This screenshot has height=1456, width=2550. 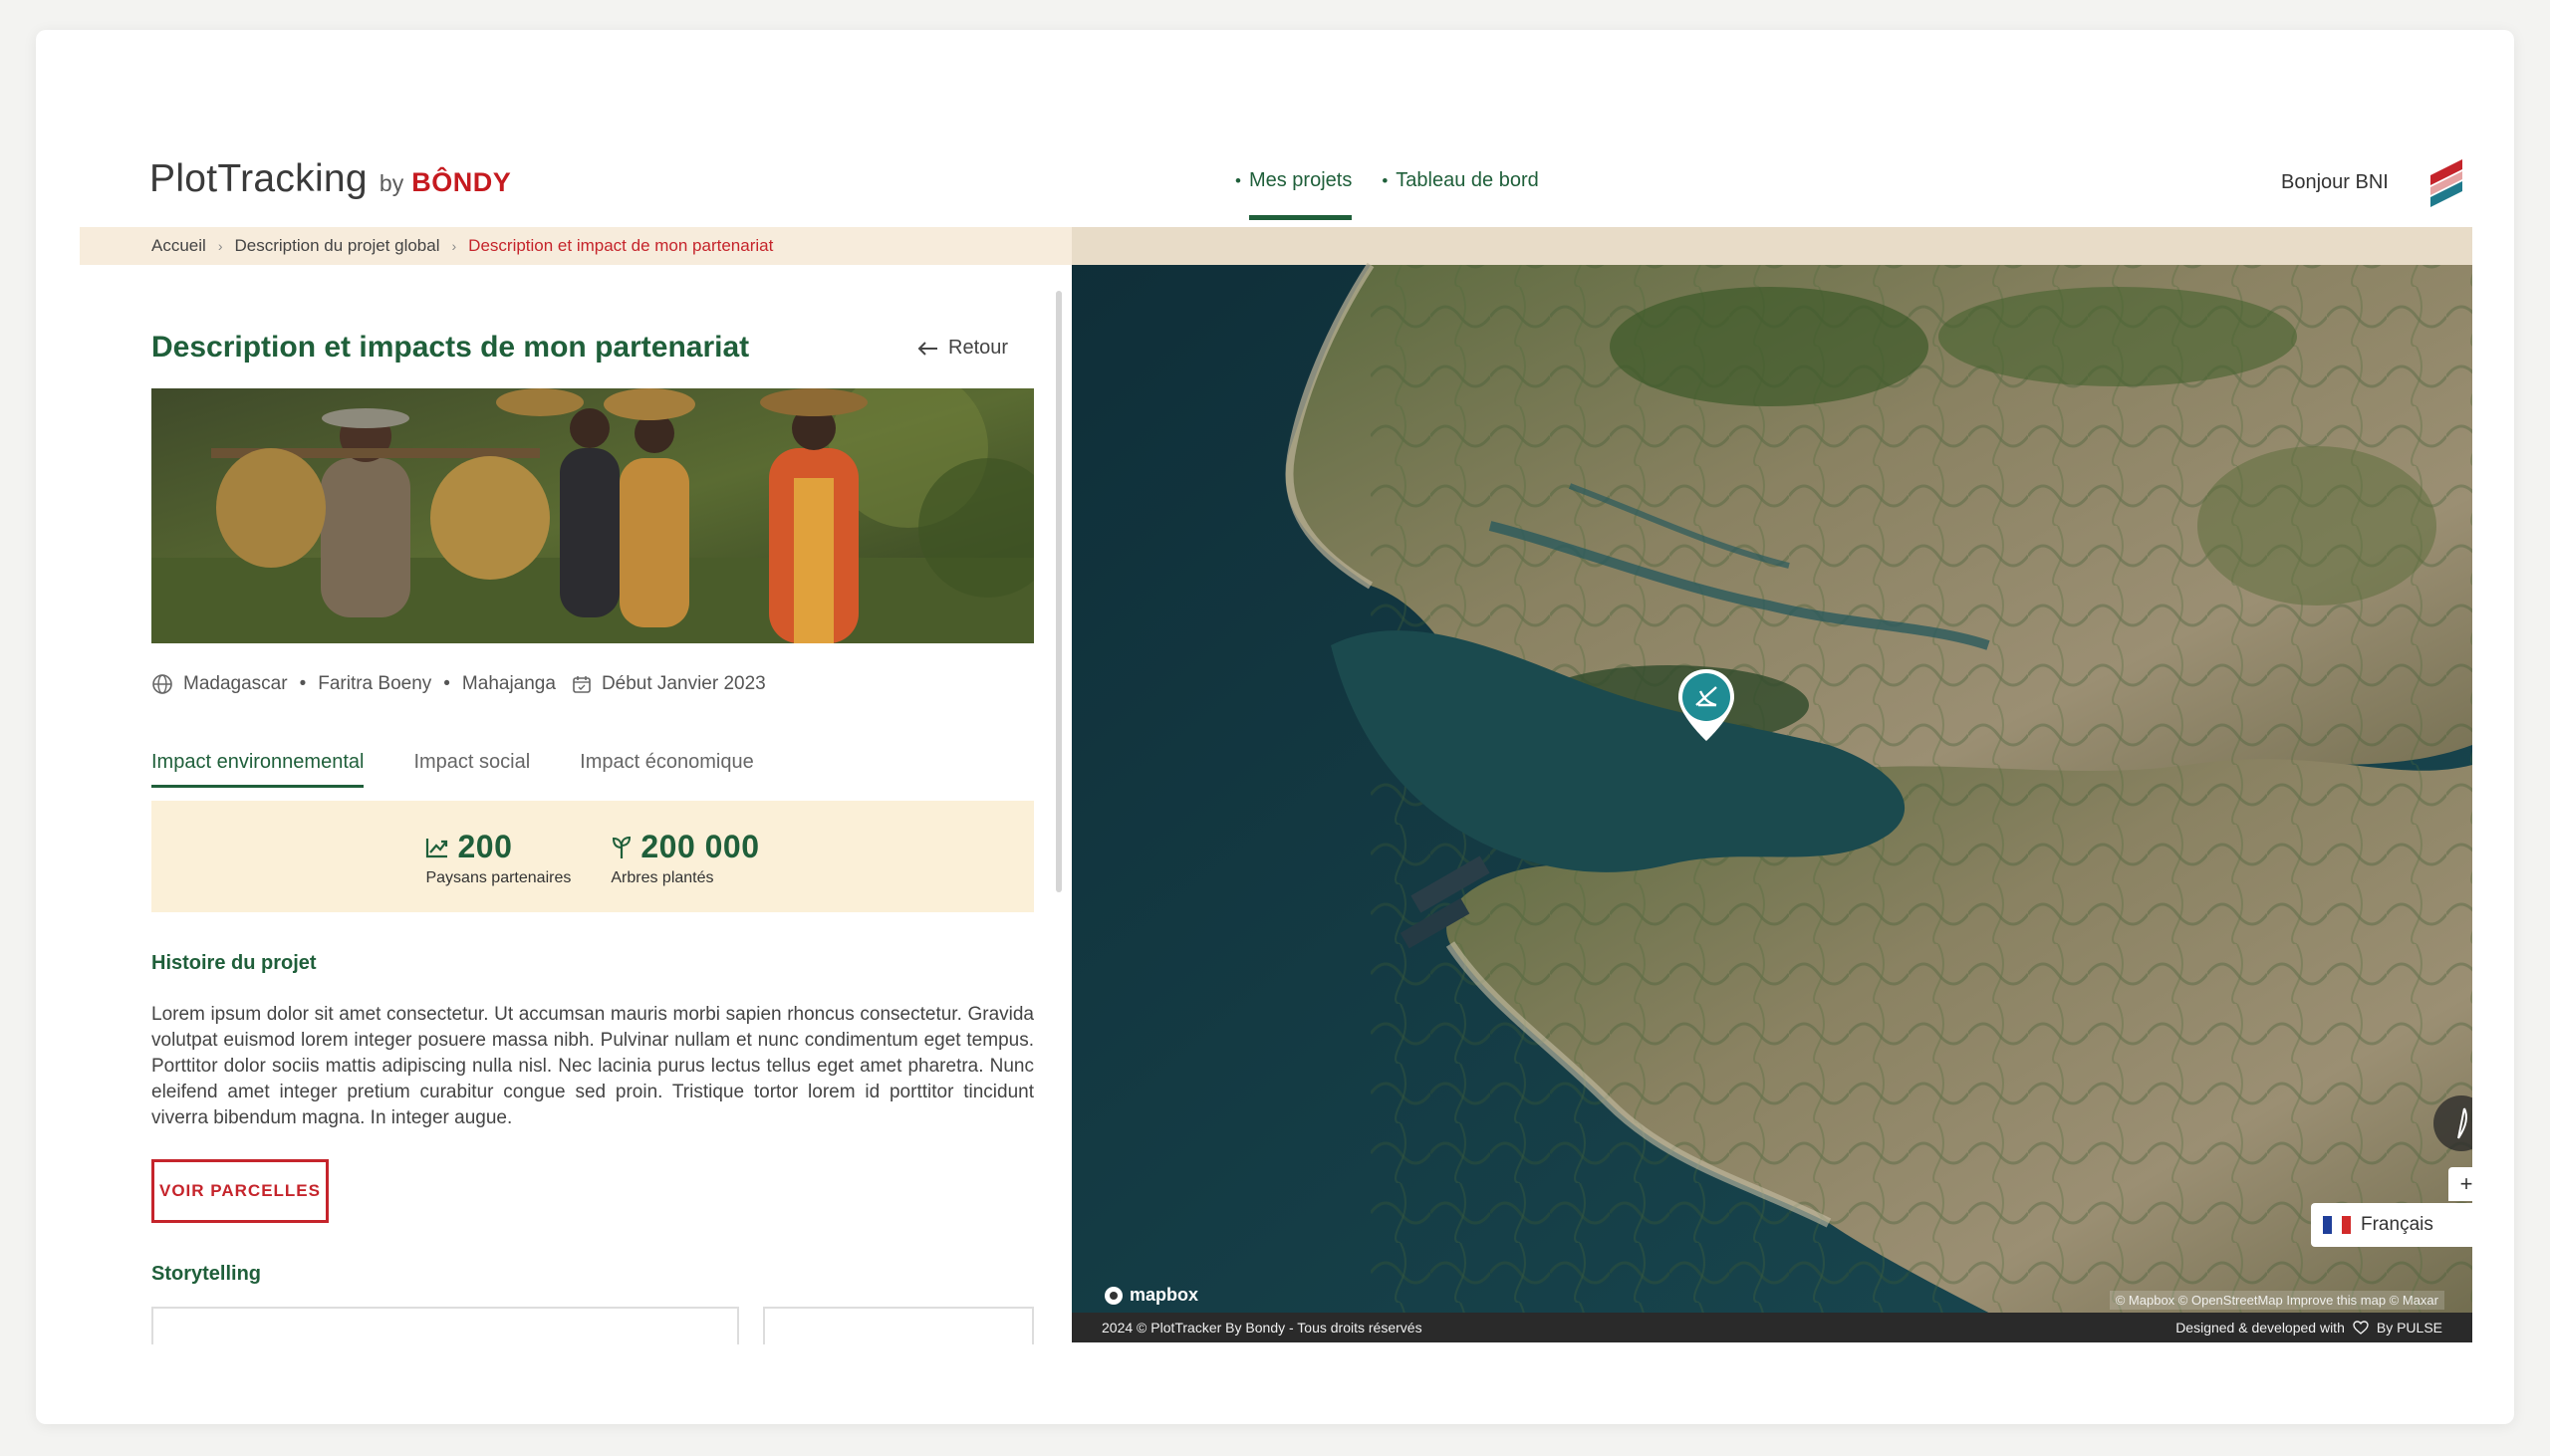 What do you see at coordinates (2260, 1327) in the screenshot?
I see `footer-credit-prefix: Designed & developed with` at bounding box center [2260, 1327].